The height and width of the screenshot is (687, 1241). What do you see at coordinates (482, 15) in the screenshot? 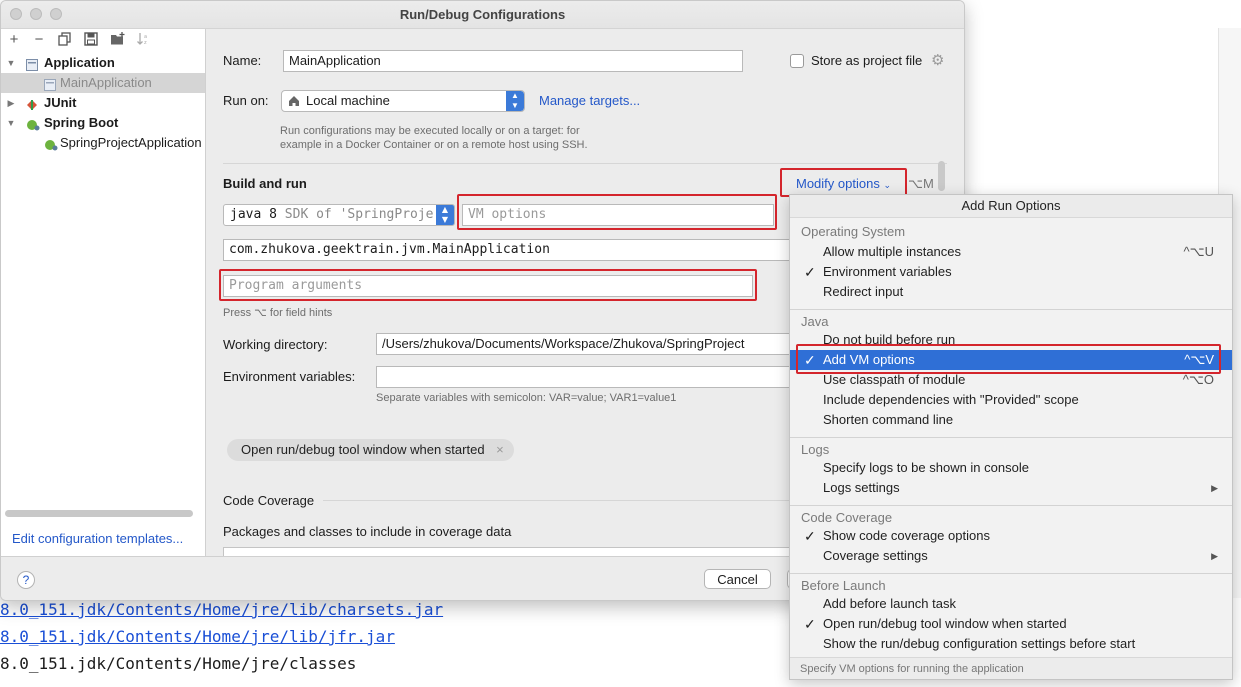
I see `title-bar: Run/Debug Configurations` at bounding box center [482, 15].